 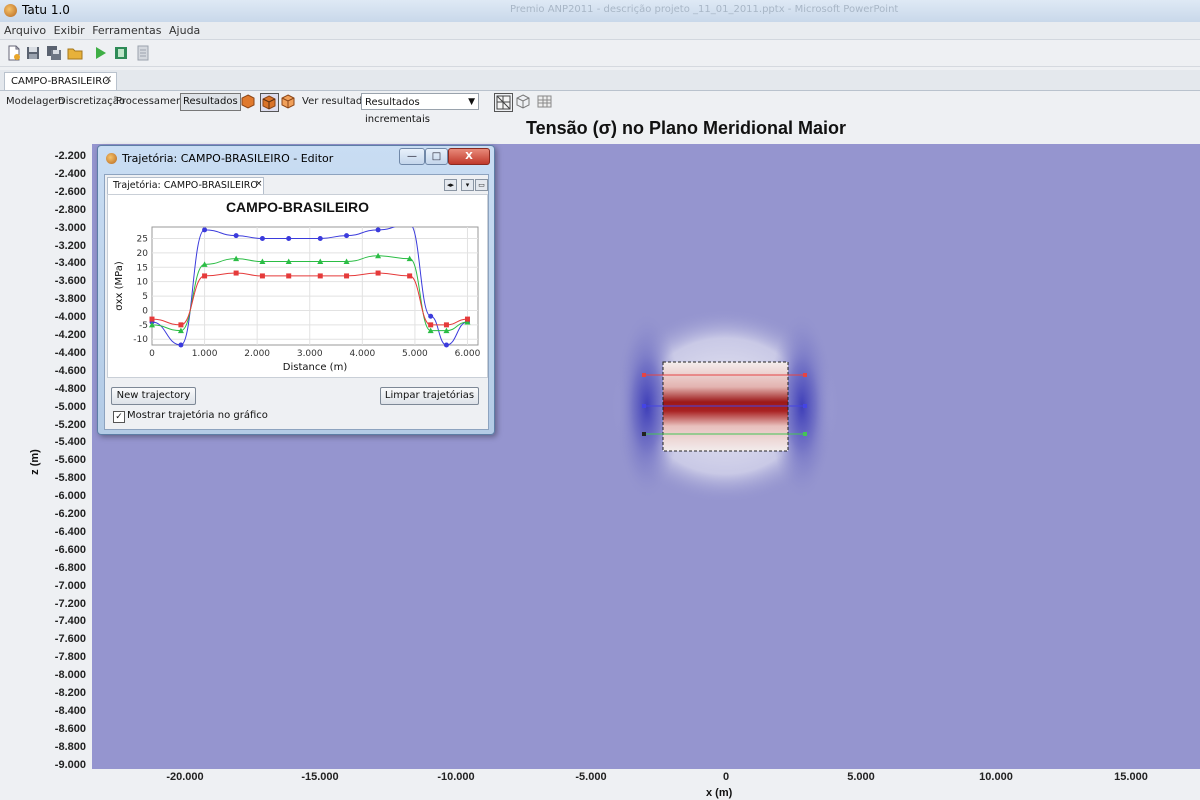 What do you see at coordinates (420, 109) in the screenshot?
I see `result-select: Resultados incrementais ▼` at bounding box center [420, 109].